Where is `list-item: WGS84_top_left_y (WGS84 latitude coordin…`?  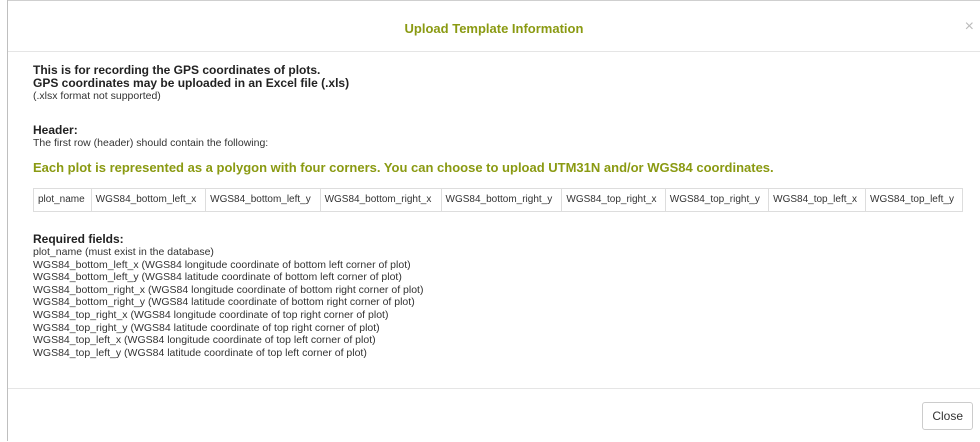 list-item: WGS84_top_left_y (WGS84 latitude coordin… is located at coordinates (200, 352).